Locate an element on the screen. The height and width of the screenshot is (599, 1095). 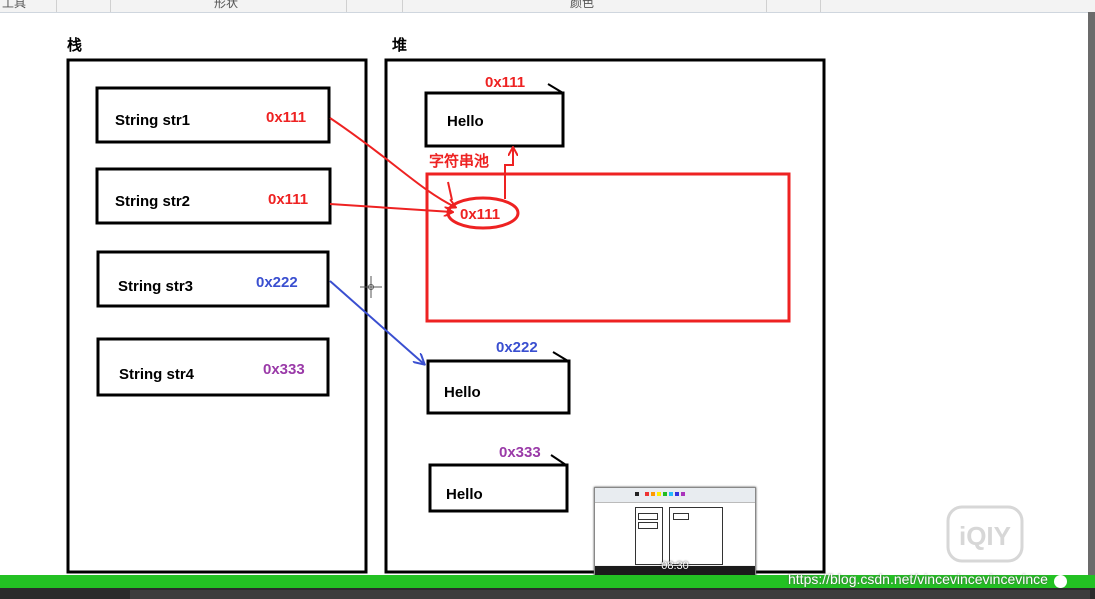
string-pool-entry: 0x111 is located at coordinates (480, 214).